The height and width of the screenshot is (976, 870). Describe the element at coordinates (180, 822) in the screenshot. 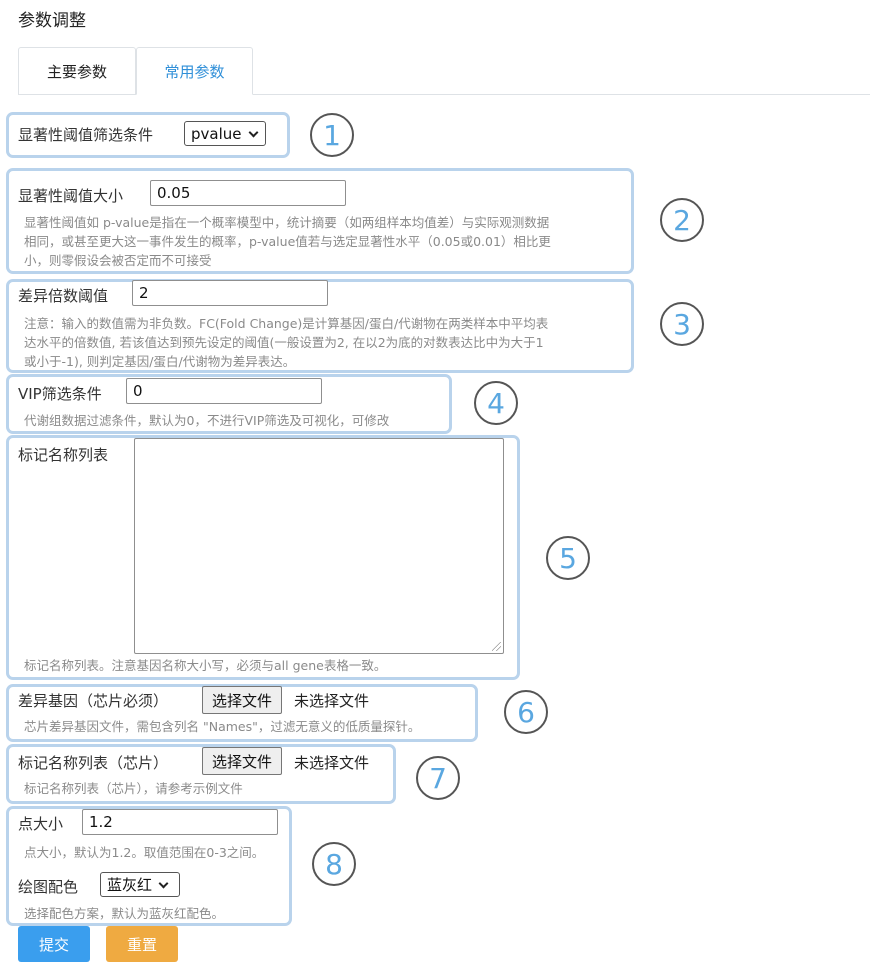

I see `point-size-input: 1.2` at that location.